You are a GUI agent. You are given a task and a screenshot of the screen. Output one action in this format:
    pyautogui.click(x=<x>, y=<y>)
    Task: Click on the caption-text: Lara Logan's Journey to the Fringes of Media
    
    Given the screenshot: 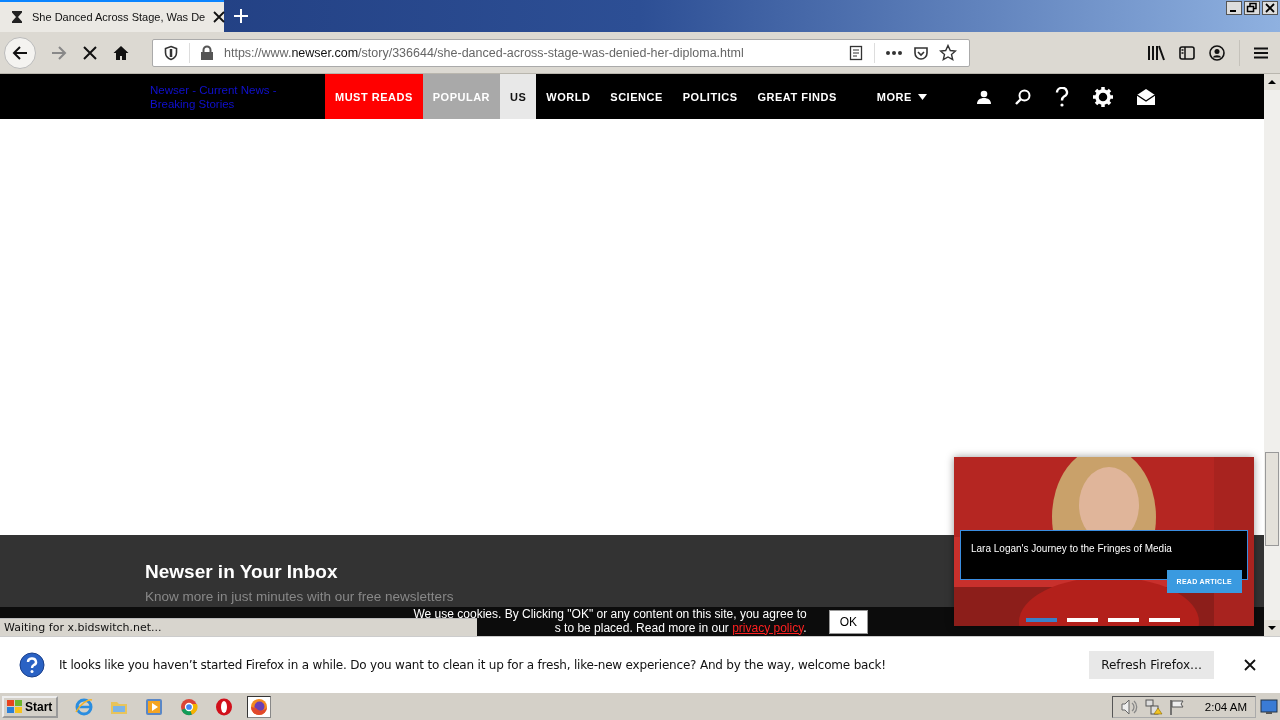 What is the action you would take?
    pyautogui.click(x=1071, y=548)
    